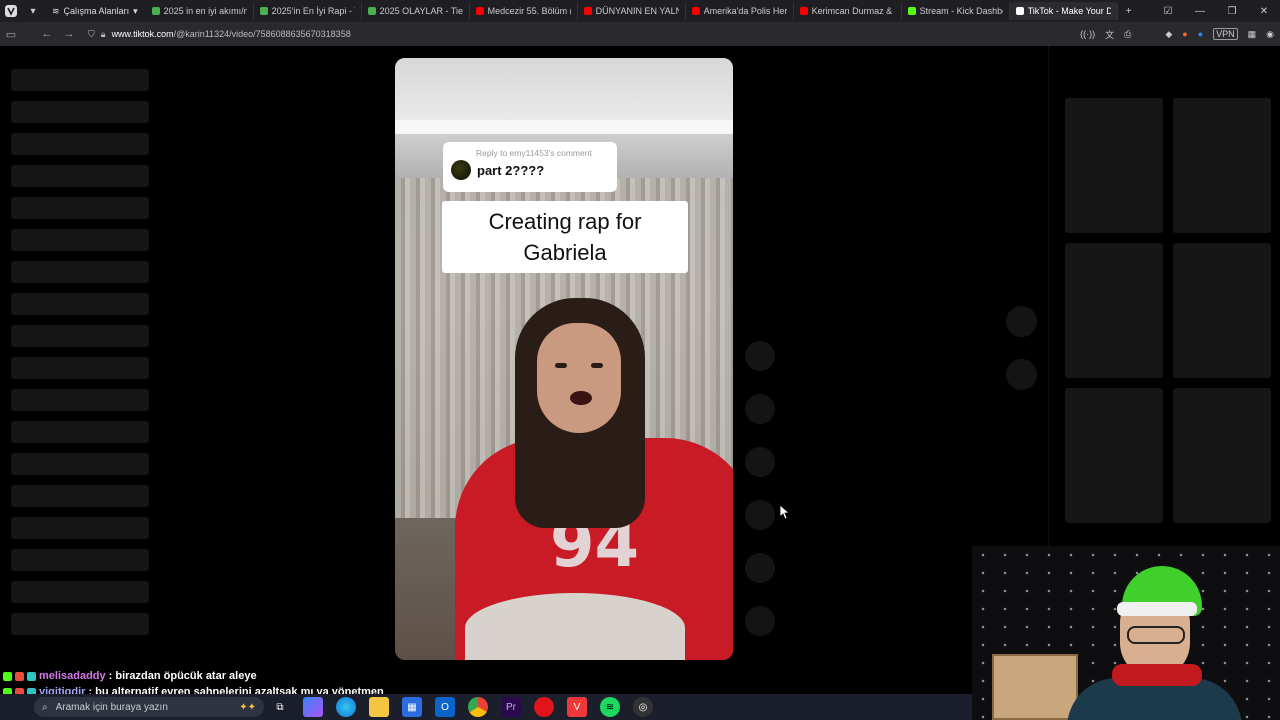  Describe the element at coordinates (445, 707) in the screenshot. I see `outlook-icon: O` at that location.